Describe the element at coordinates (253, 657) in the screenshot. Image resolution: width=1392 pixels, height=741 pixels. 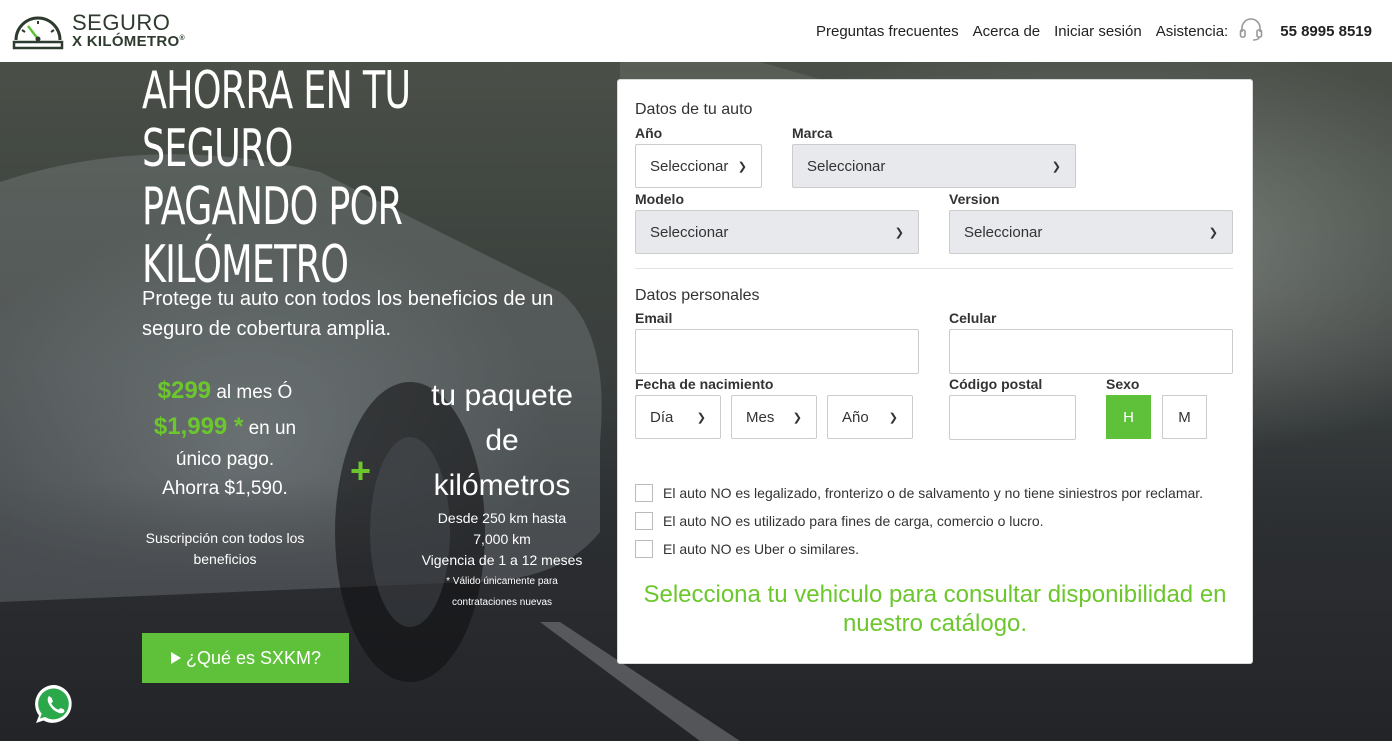
I see `what-is-sxkm-label: ¿Qué es SXKM?` at that location.